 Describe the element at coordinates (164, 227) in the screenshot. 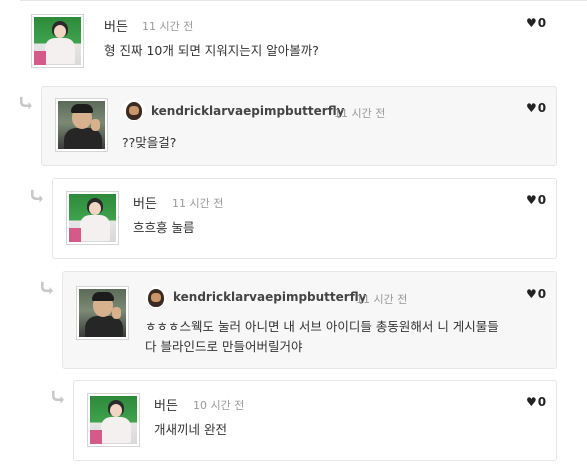

I see `comment-text: 흐흐흥 눌름` at that location.